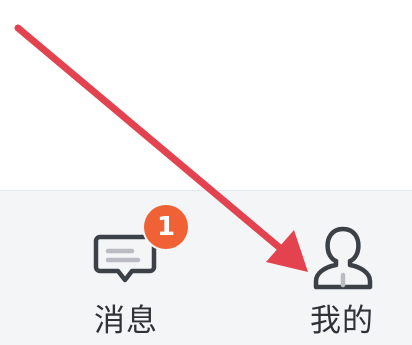  I want to click on tab-messages: 1 消息, so click(126, 272).